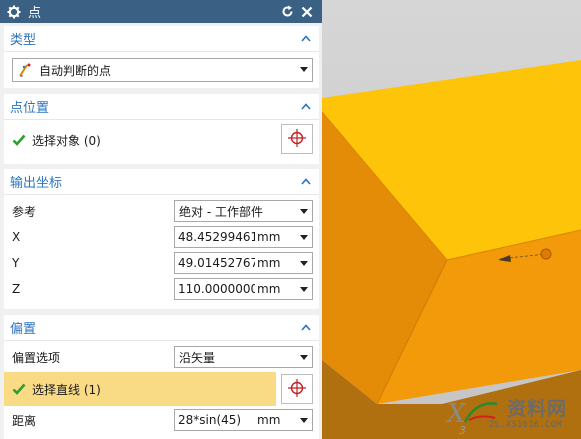  I want to click on close-icon, so click(307, 12).